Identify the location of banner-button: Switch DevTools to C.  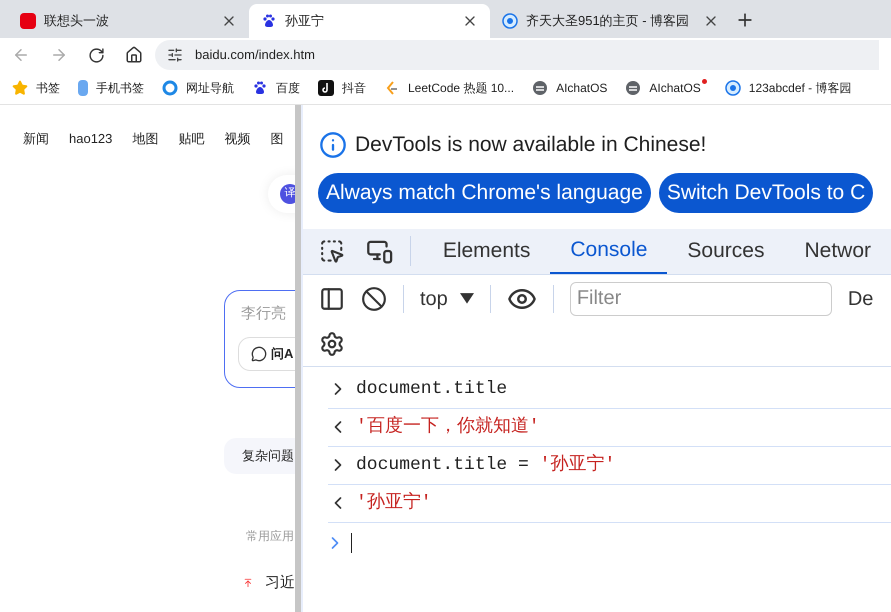
(766, 192).